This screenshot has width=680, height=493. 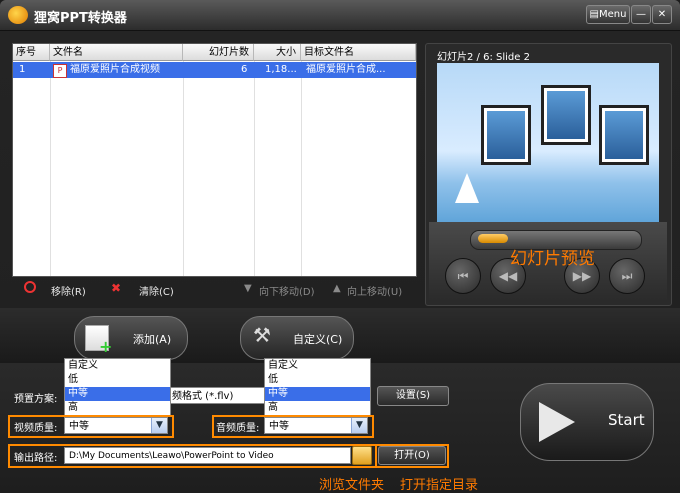 What do you see at coordinates (248, 288) in the screenshot?
I see `move-down-icon: ▼` at bounding box center [248, 288].